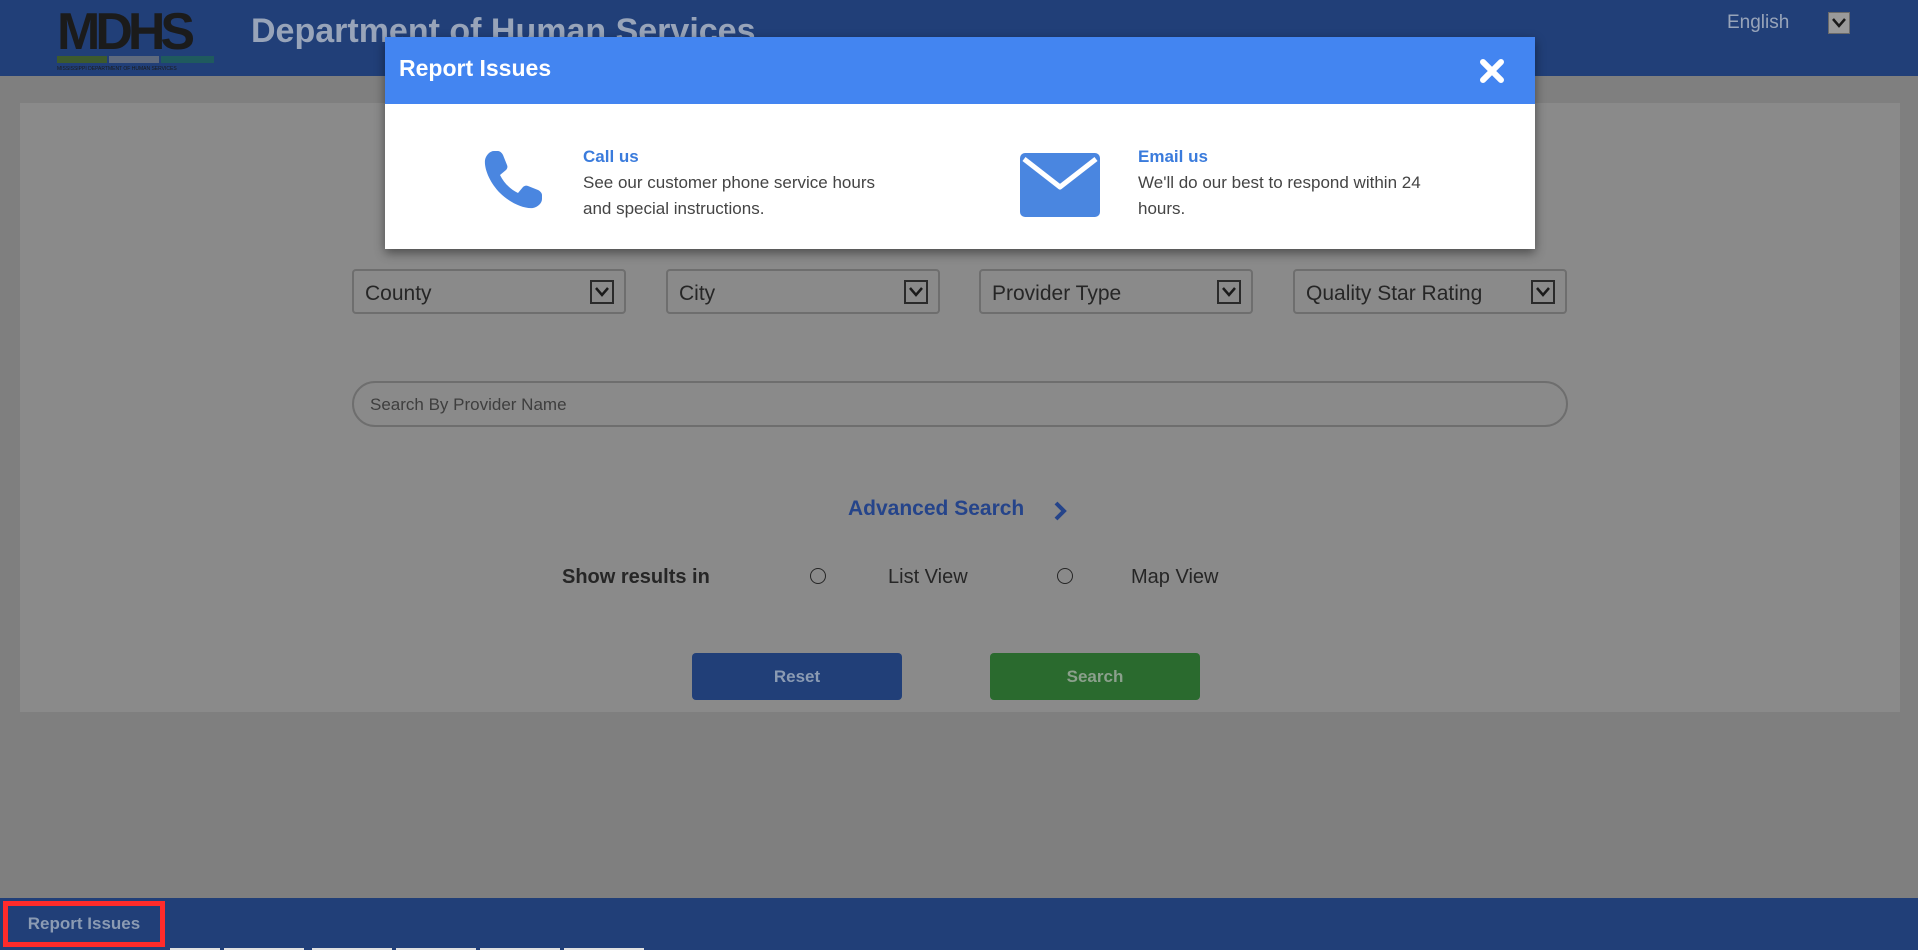 The image size is (1918, 950). Describe the element at coordinates (1492, 71) in the screenshot. I see `close-icon` at that location.